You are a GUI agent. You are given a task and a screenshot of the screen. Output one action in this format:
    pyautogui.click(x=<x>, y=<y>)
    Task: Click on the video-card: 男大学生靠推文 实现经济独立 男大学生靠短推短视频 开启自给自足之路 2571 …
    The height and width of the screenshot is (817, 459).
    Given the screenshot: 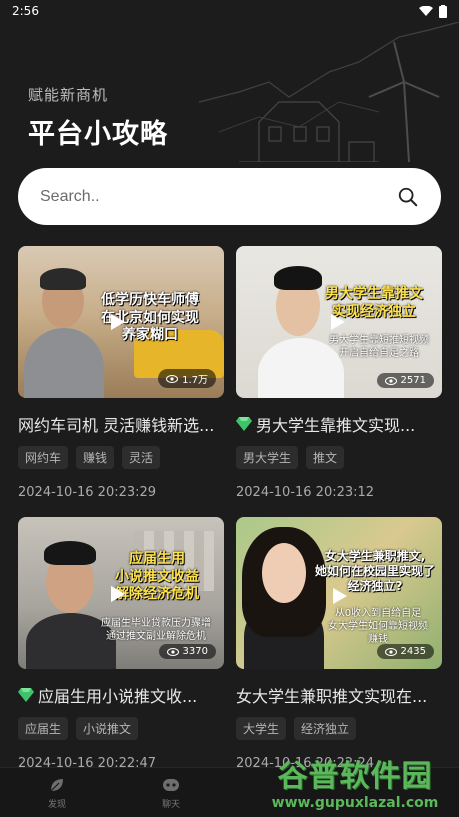 What is the action you would take?
    pyautogui.click(x=339, y=373)
    